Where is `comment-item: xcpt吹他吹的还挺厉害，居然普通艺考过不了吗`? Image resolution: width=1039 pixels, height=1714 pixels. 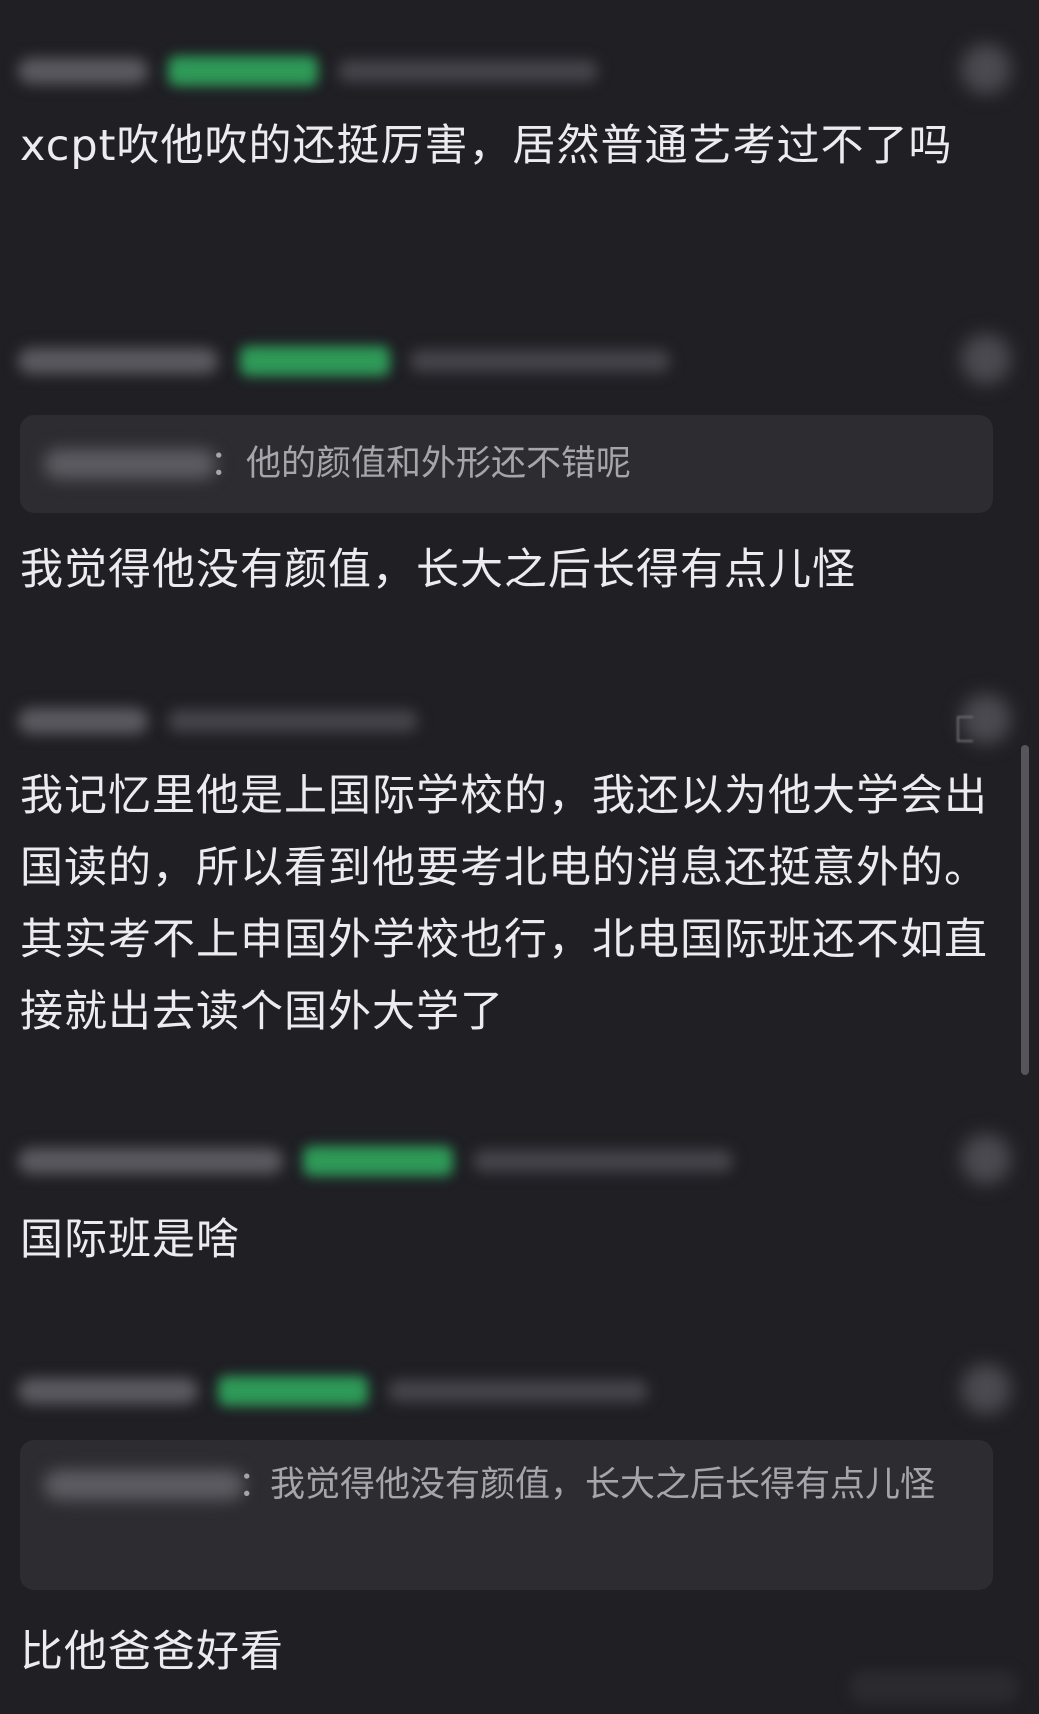 comment-item: xcpt吹他吹的还挺厉害，居然普通艺考过不了吗 is located at coordinates (519, 145).